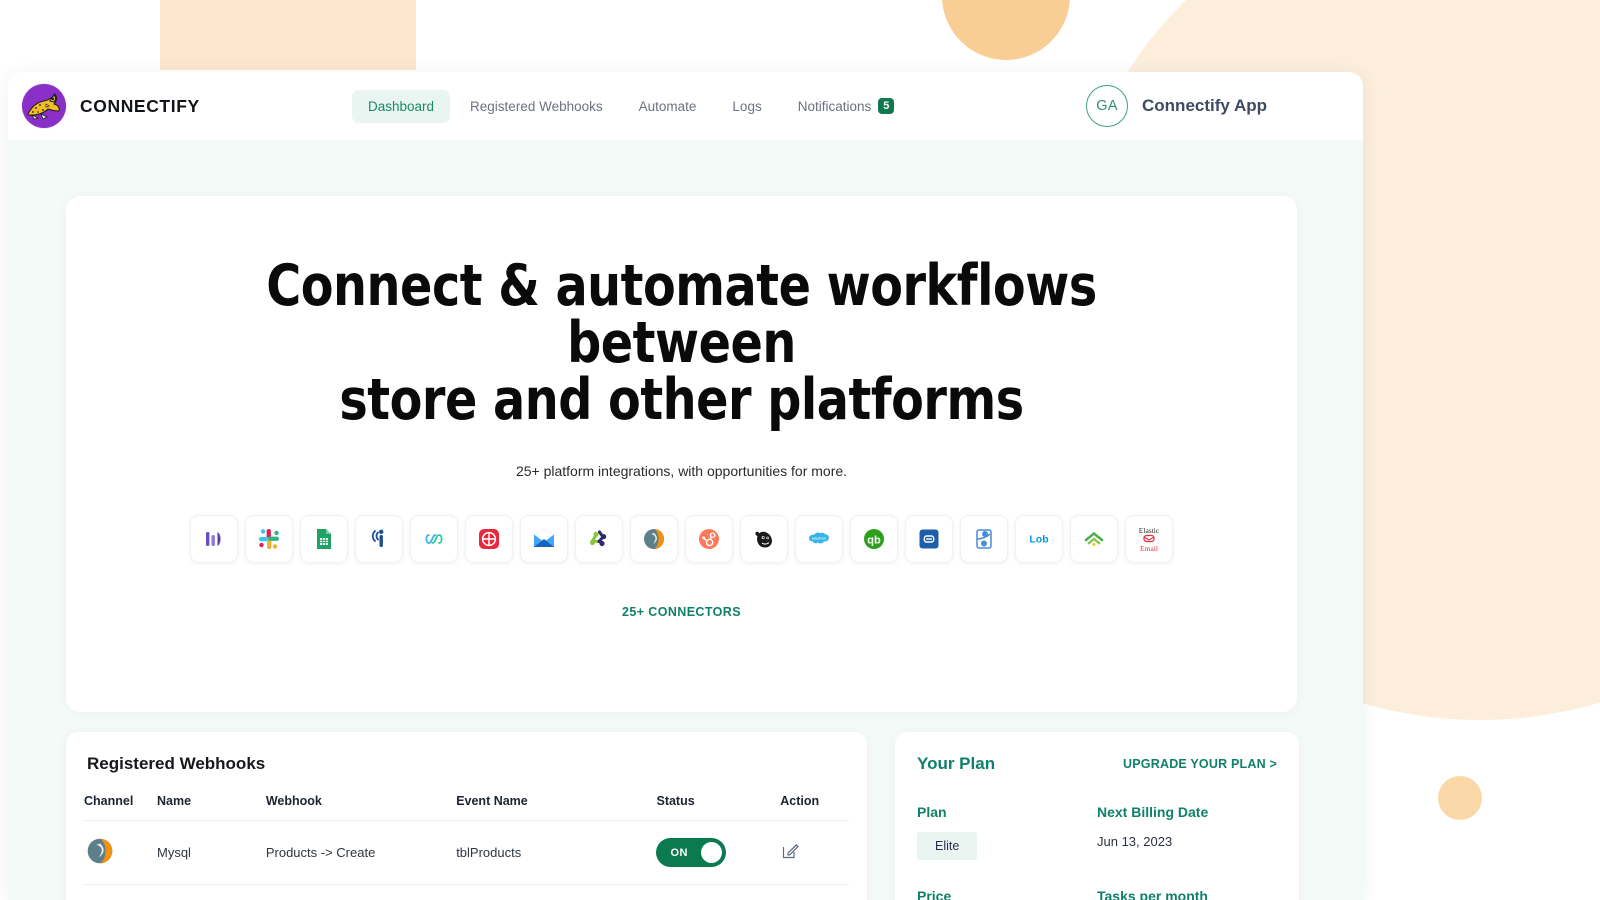 The width and height of the screenshot is (1600, 900). Describe the element at coordinates (492, 801) in the screenshot. I see `column-header-event-name: Event Name` at that location.